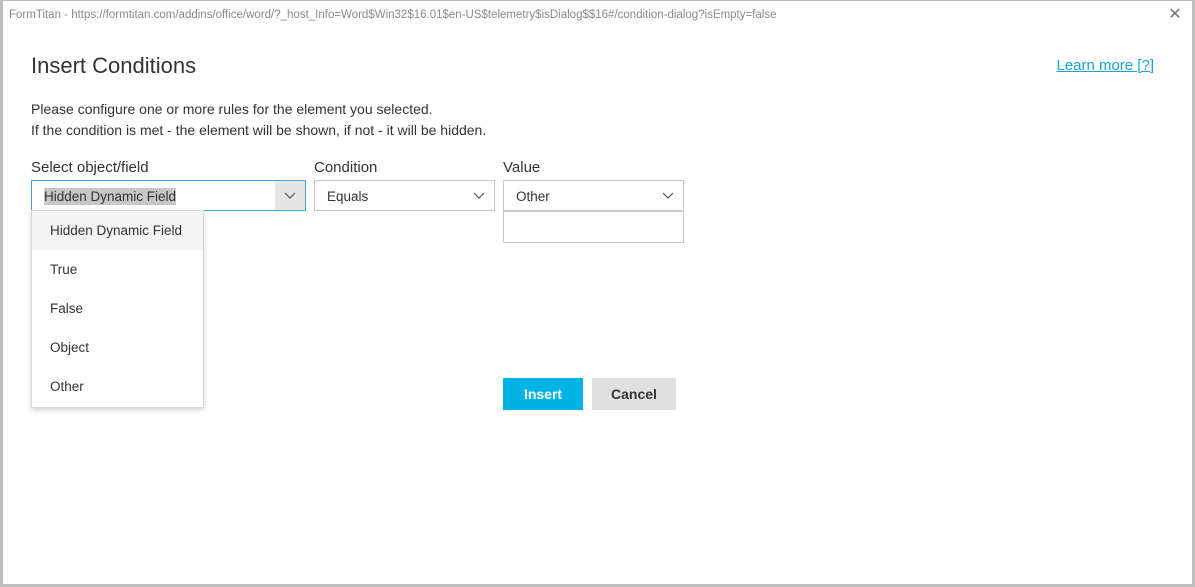  I want to click on object-field-select: Hidden Dynamic Field, so click(168, 195).